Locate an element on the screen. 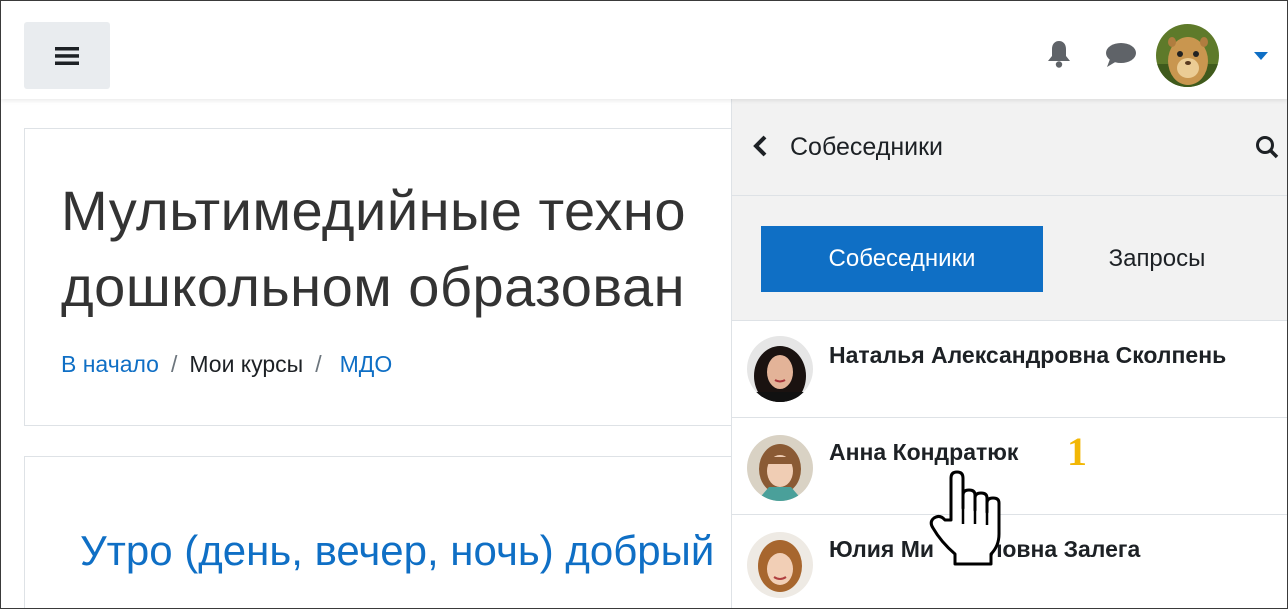  step-number-annotation: 1 is located at coordinates (1077, 451).